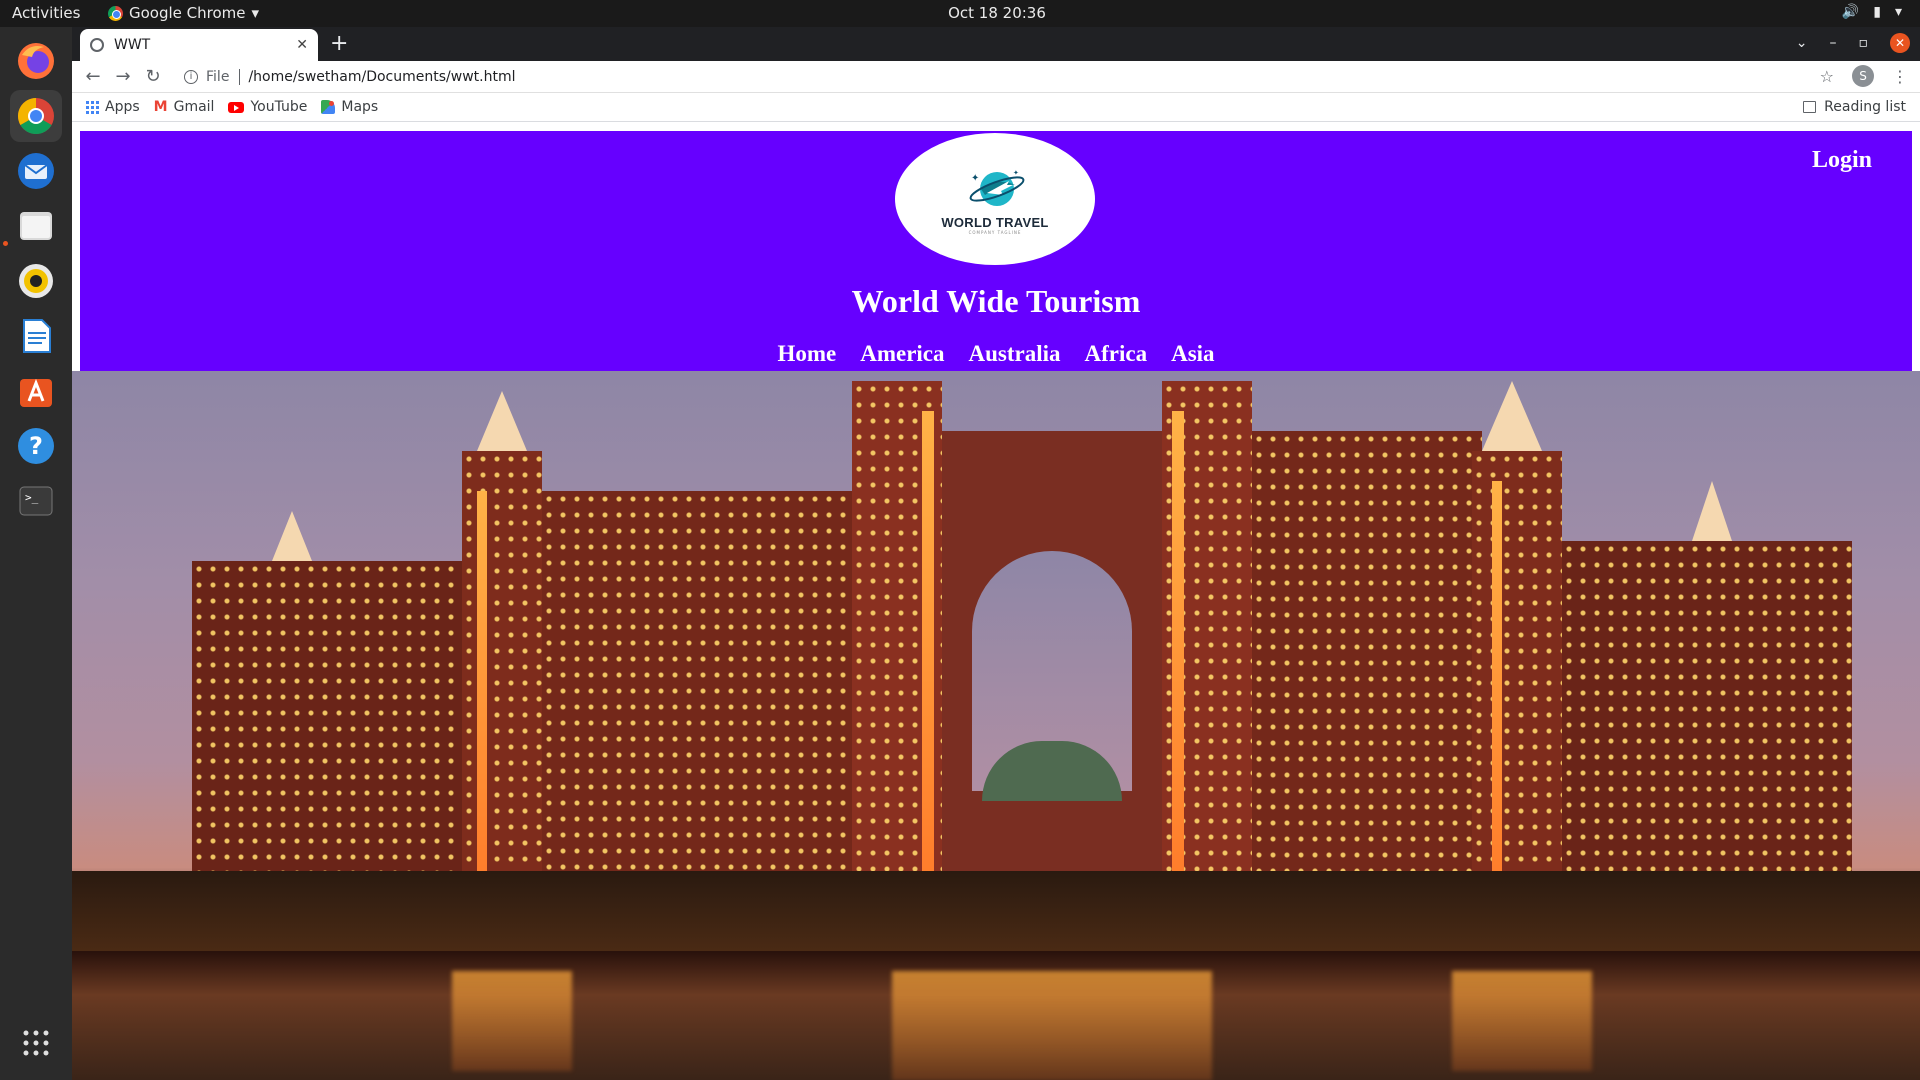 The height and width of the screenshot is (1080, 1920). I want to click on globe-icon, so click(97, 45).